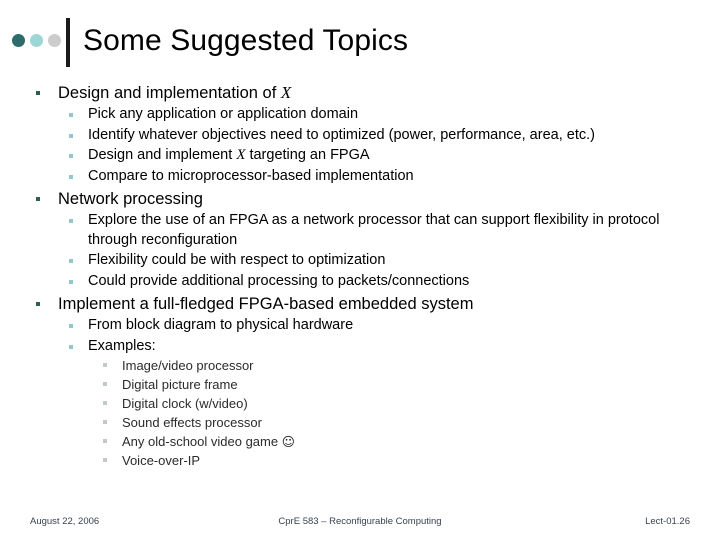 The image size is (720, 540). Describe the element at coordinates (360, 326) in the screenshot. I see `list-item-level2: From block diagram to physical hardware` at that location.